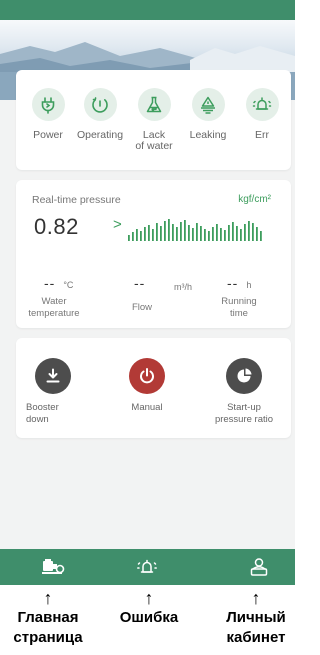 Image resolution: width=320 pixels, height=655 pixels. I want to click on status-lack-of-water: Lack of water, so click(154, 120).